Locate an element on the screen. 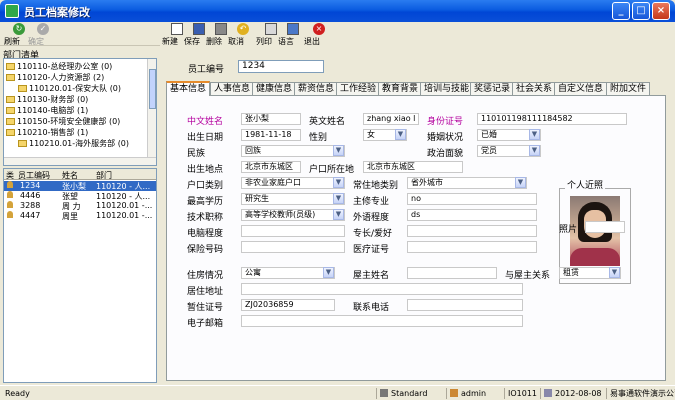 This screenshot has height=400, width=675. minimize-button: _ is located at coordinates (621, 11).